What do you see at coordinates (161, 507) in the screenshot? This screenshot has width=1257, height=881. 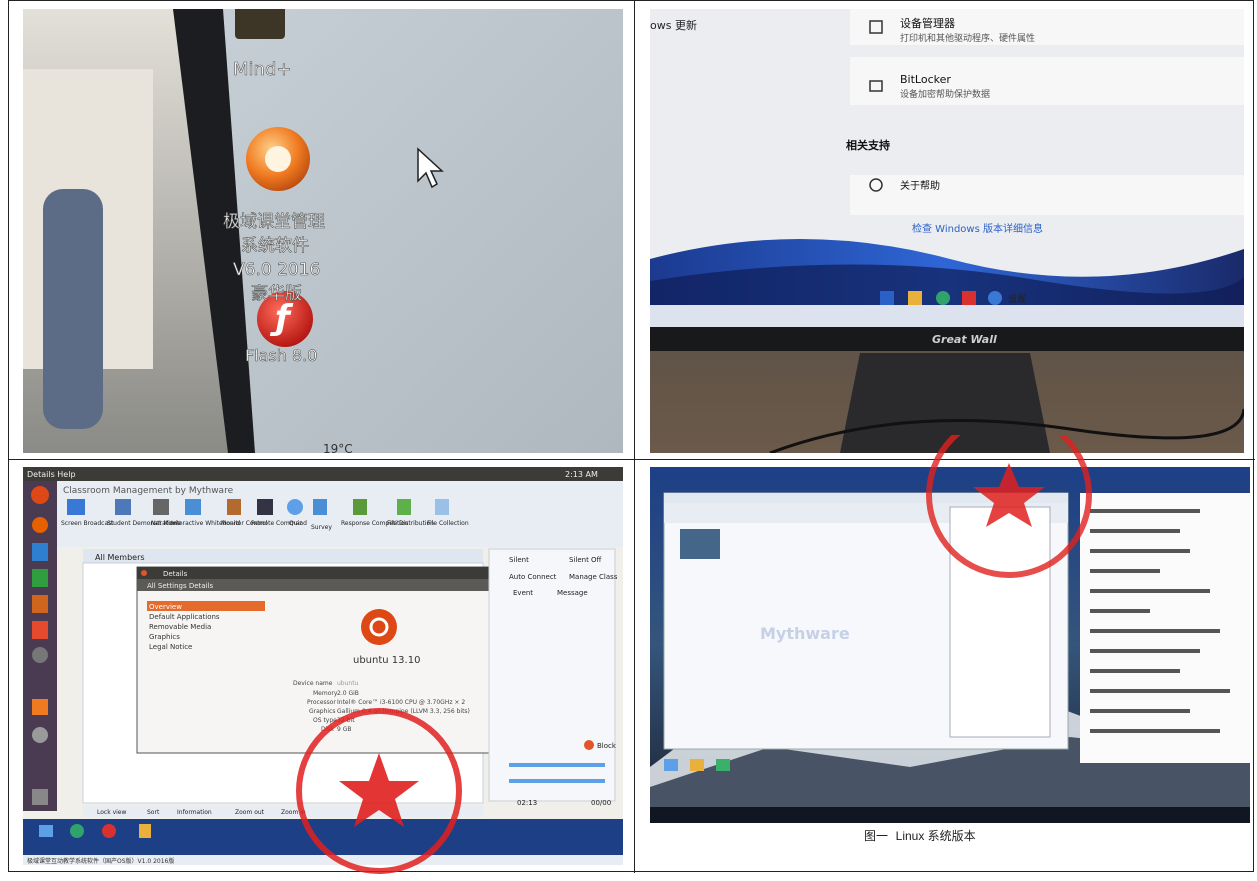 I see `net-movie-icon` at bounding box center [161, 507].